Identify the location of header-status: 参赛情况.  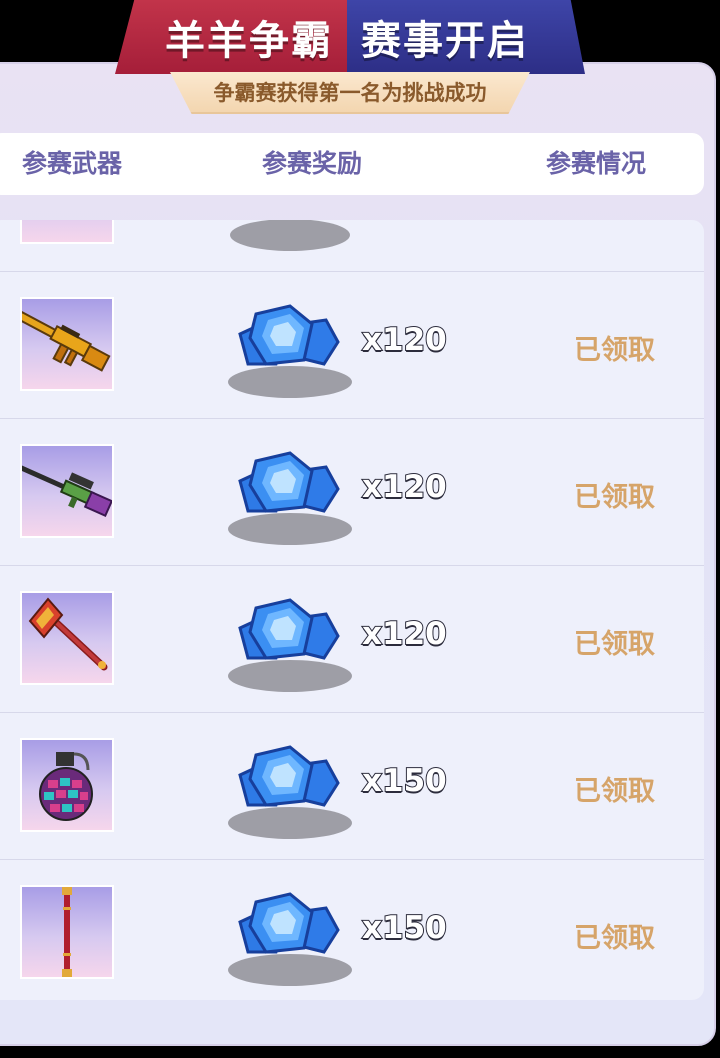
(596, 163).